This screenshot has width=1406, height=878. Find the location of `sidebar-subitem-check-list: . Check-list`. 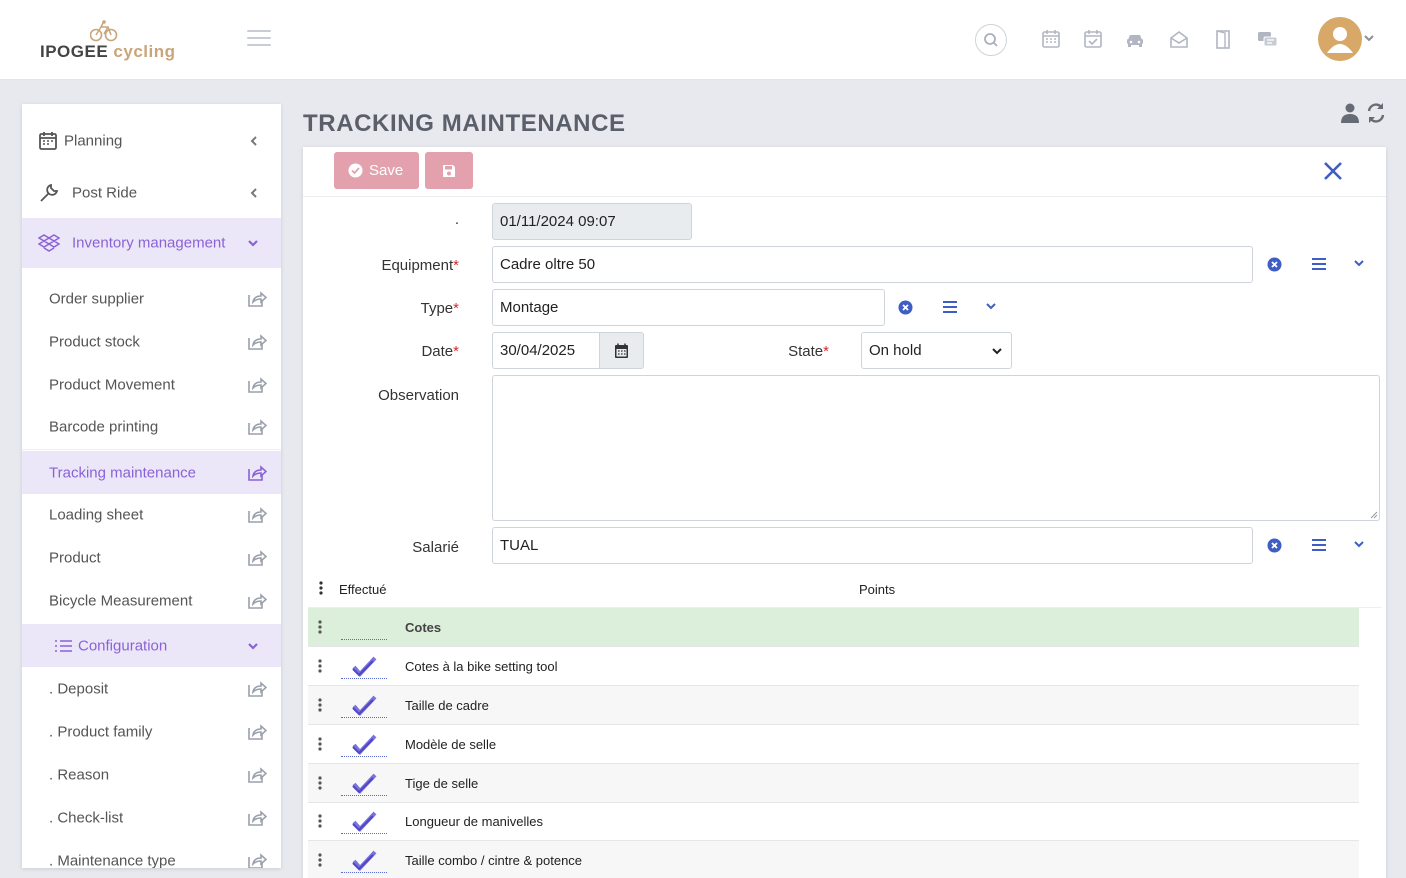

sidebar-subitem-check-list: . Check-list is located at coordinates (151, 817).